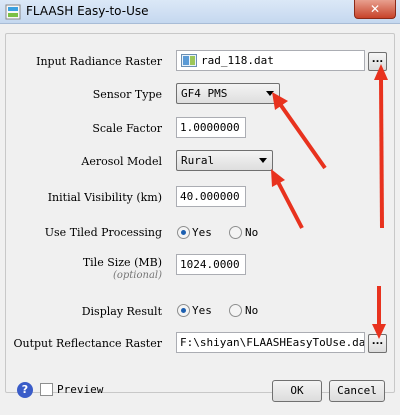  Describe the element at coordinates (127, 94) in the screenshot. I see `sensor-type-label: Sensor Type` at that location.